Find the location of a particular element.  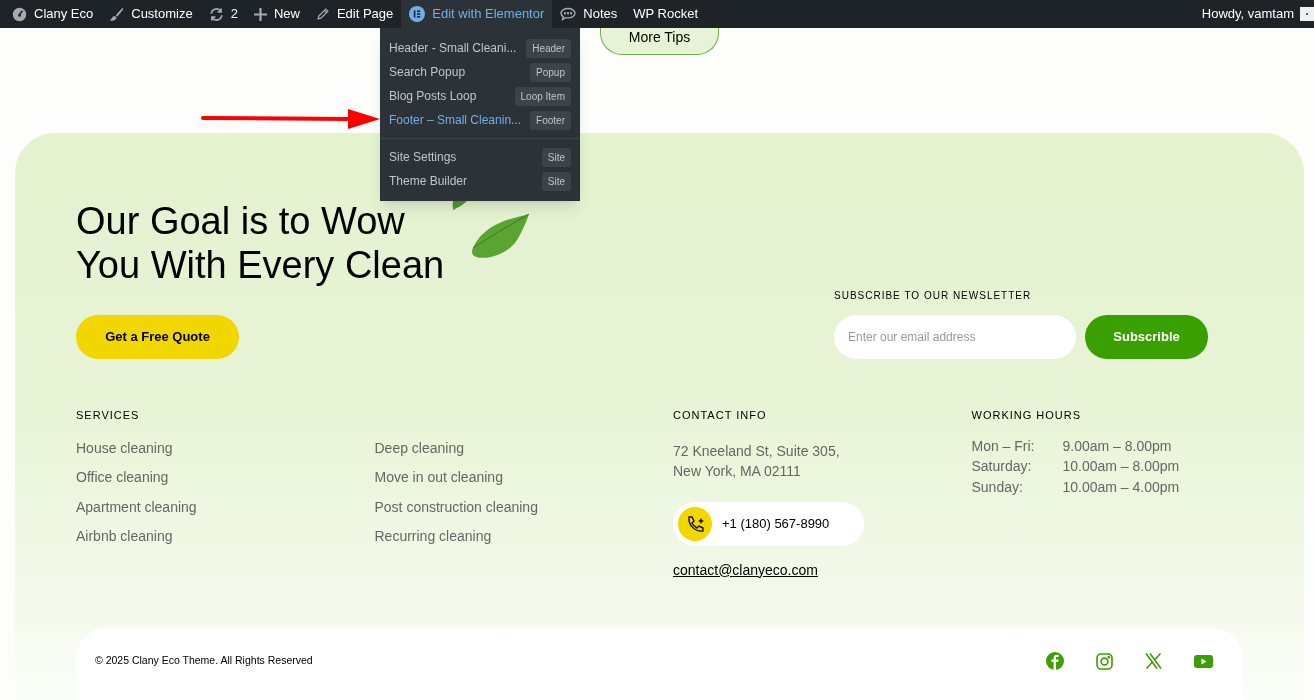

refresh-icon is located at coordinates (216, 14).